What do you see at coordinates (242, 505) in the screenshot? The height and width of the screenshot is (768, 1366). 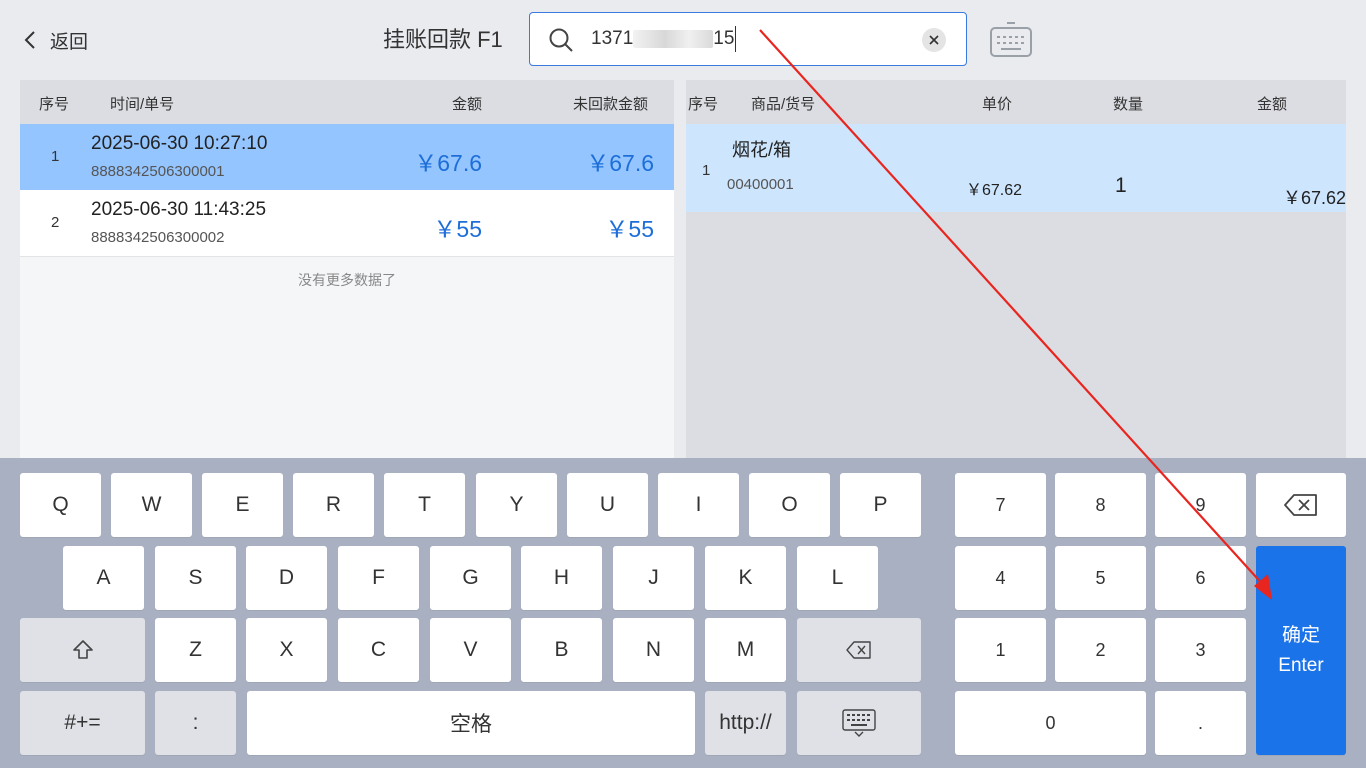 I see `key-e: E` at bounding box center [242, 505].